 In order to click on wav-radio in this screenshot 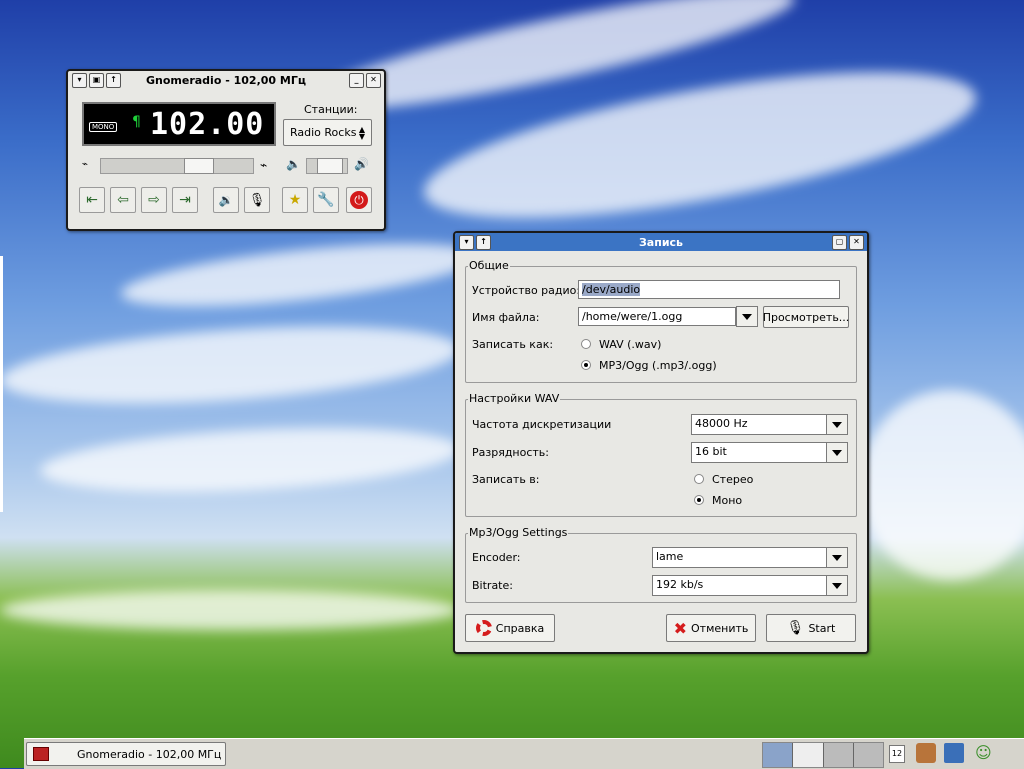, I will do `click(586, 344)`.